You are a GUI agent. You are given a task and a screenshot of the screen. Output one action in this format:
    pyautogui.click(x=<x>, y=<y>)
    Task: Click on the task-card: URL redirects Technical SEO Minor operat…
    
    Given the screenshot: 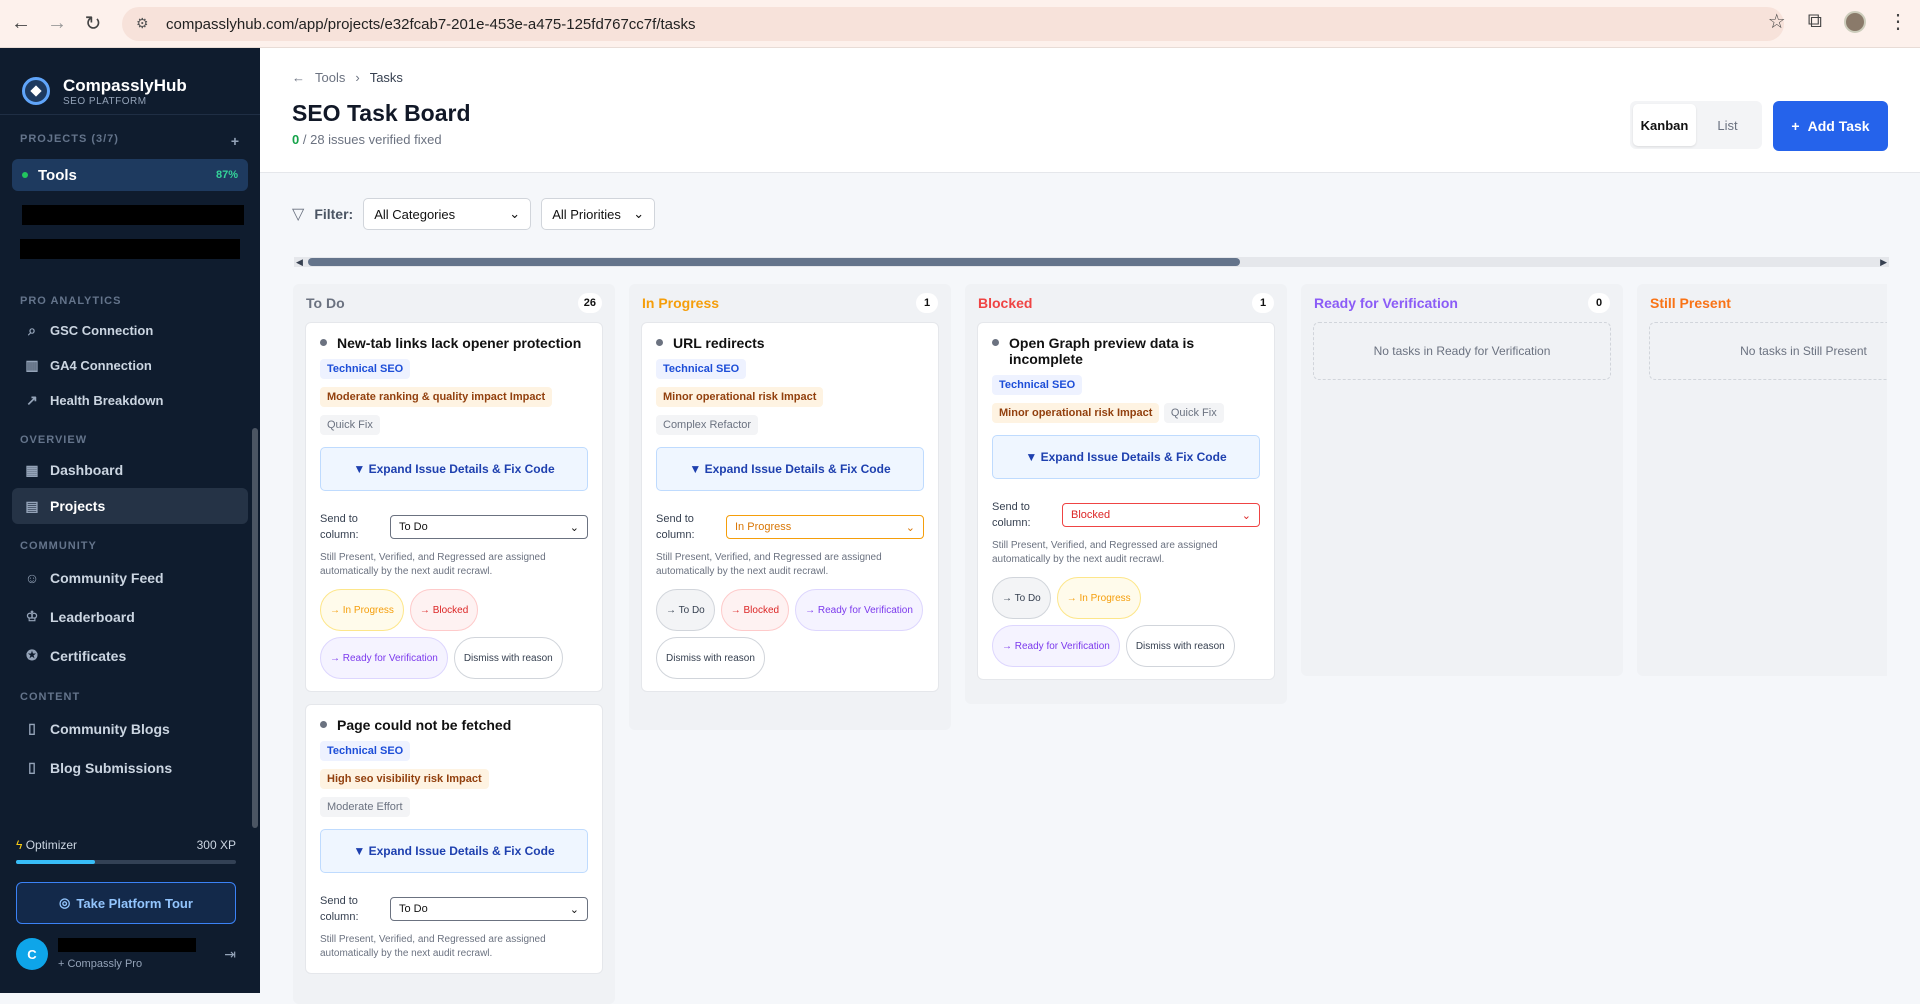 What is the action you would take?
    pyautogui.click(x=790, y=507)
    